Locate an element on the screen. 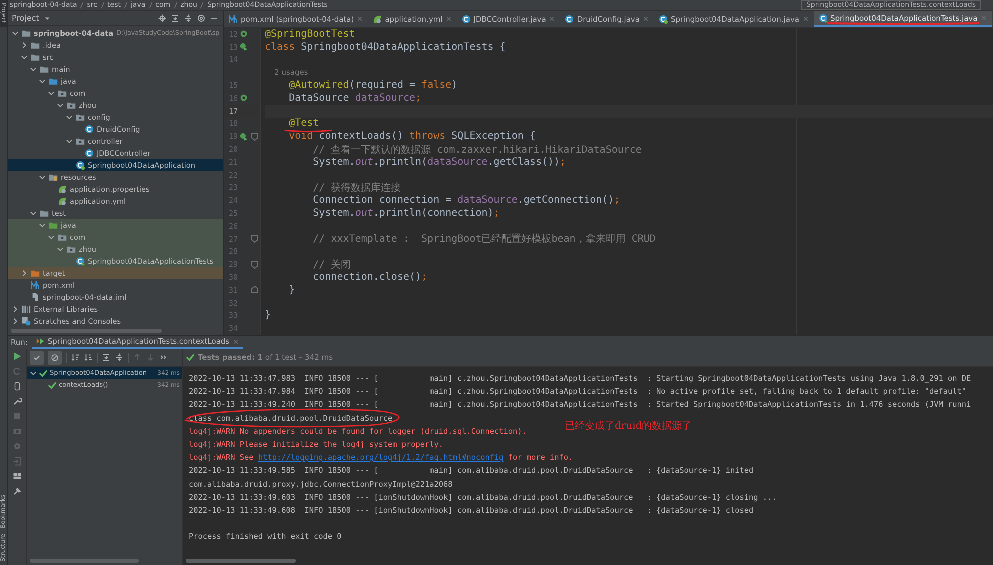 The height and width of the screenshot is (565, 993). file-icon is located at coordinates (35, 297).